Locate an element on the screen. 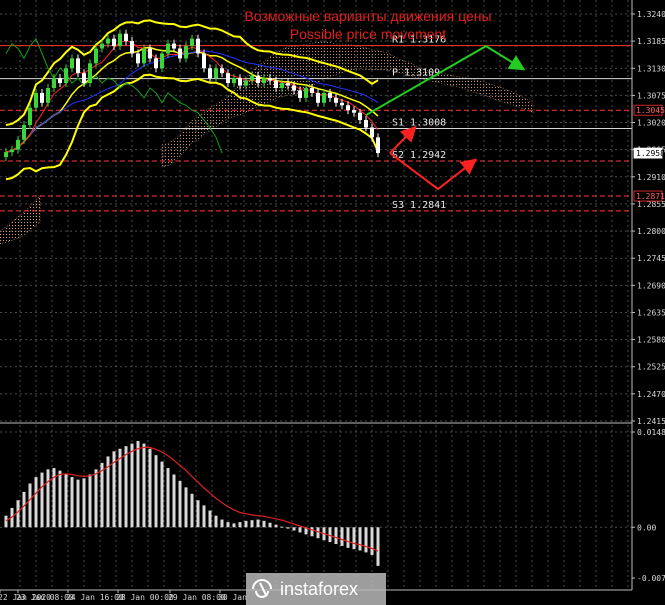  time-tick-label: 28 Jan 00:00 is located at coordinates (145, 597).